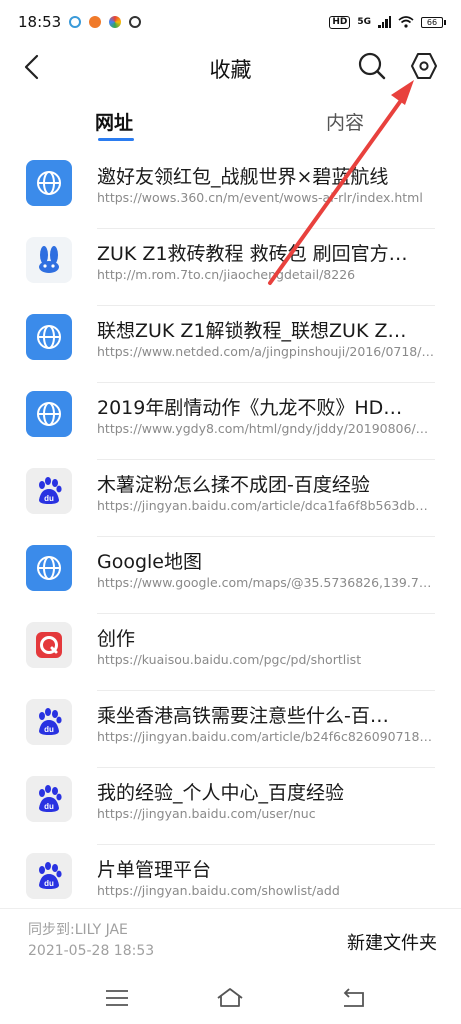 The width and height of the screenshot is (461, 1024). I want to click on status-bar: 18:53 HD 5G 66, so click(230, 22).